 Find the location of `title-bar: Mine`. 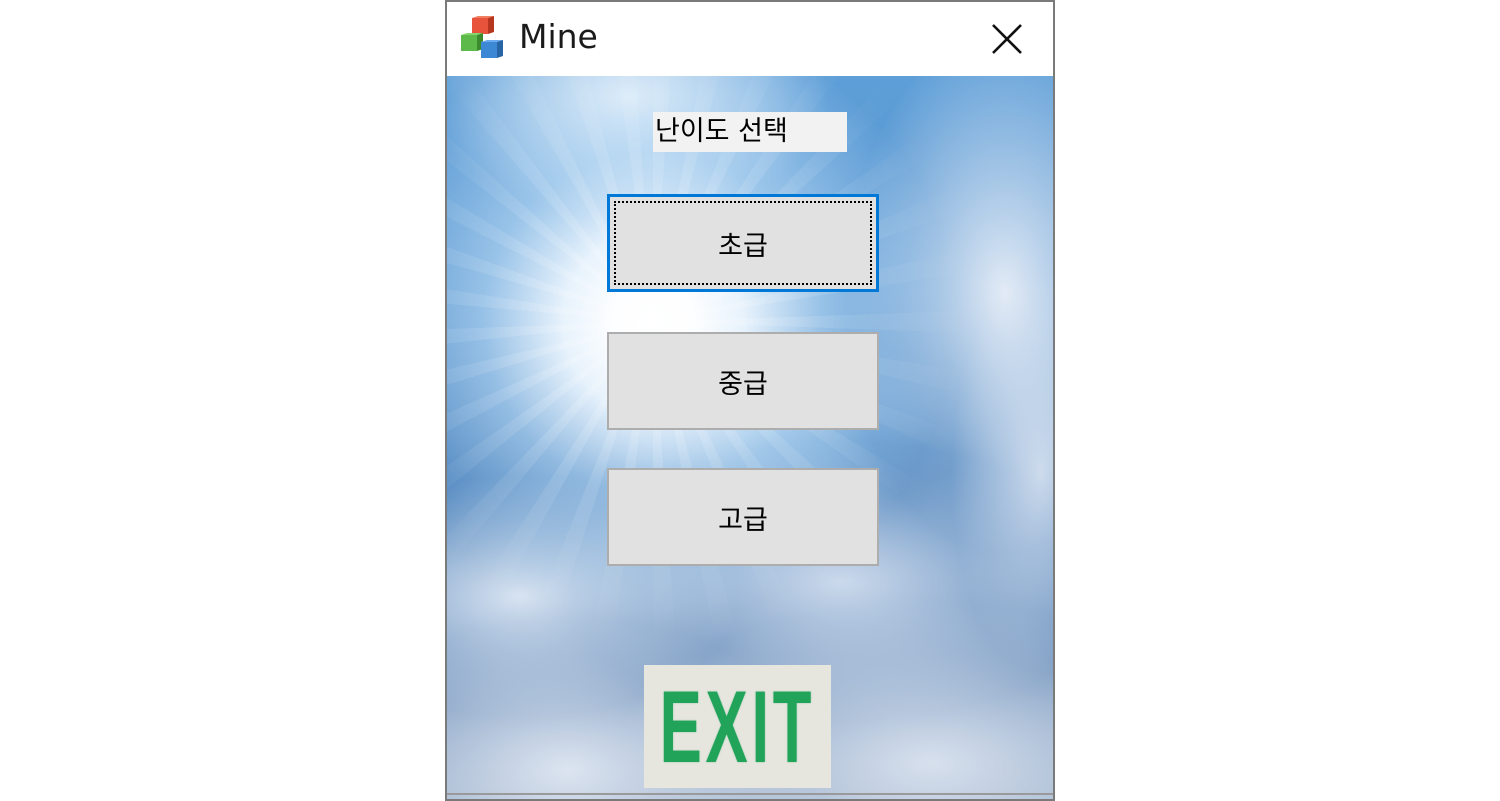

title-bar: Mine is located at coordinates (750, 39).